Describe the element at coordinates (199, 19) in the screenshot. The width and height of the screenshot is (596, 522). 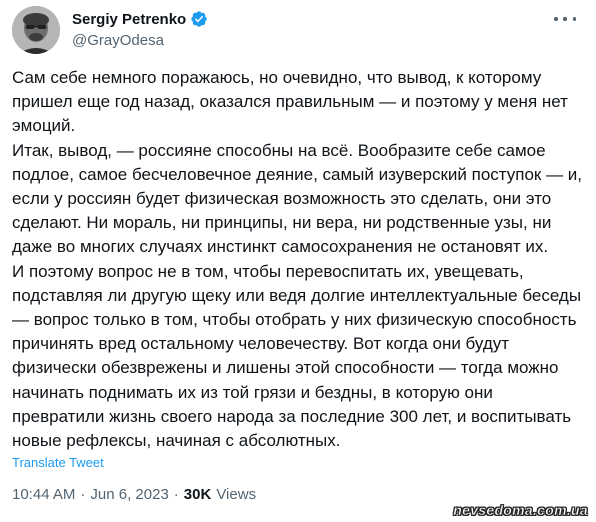
I see `verified-badge-icon` at that location.